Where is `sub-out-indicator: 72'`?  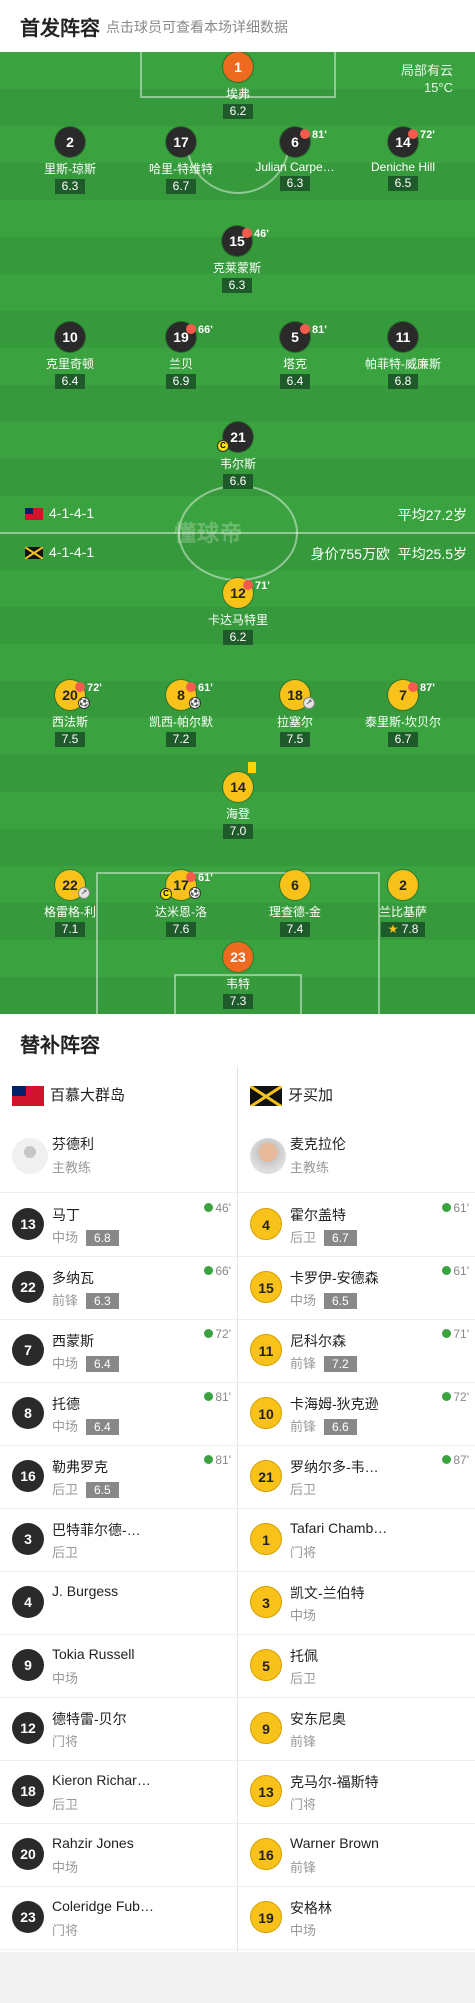
sub-out-indicator: 72' is located at coordinates (421, 135).